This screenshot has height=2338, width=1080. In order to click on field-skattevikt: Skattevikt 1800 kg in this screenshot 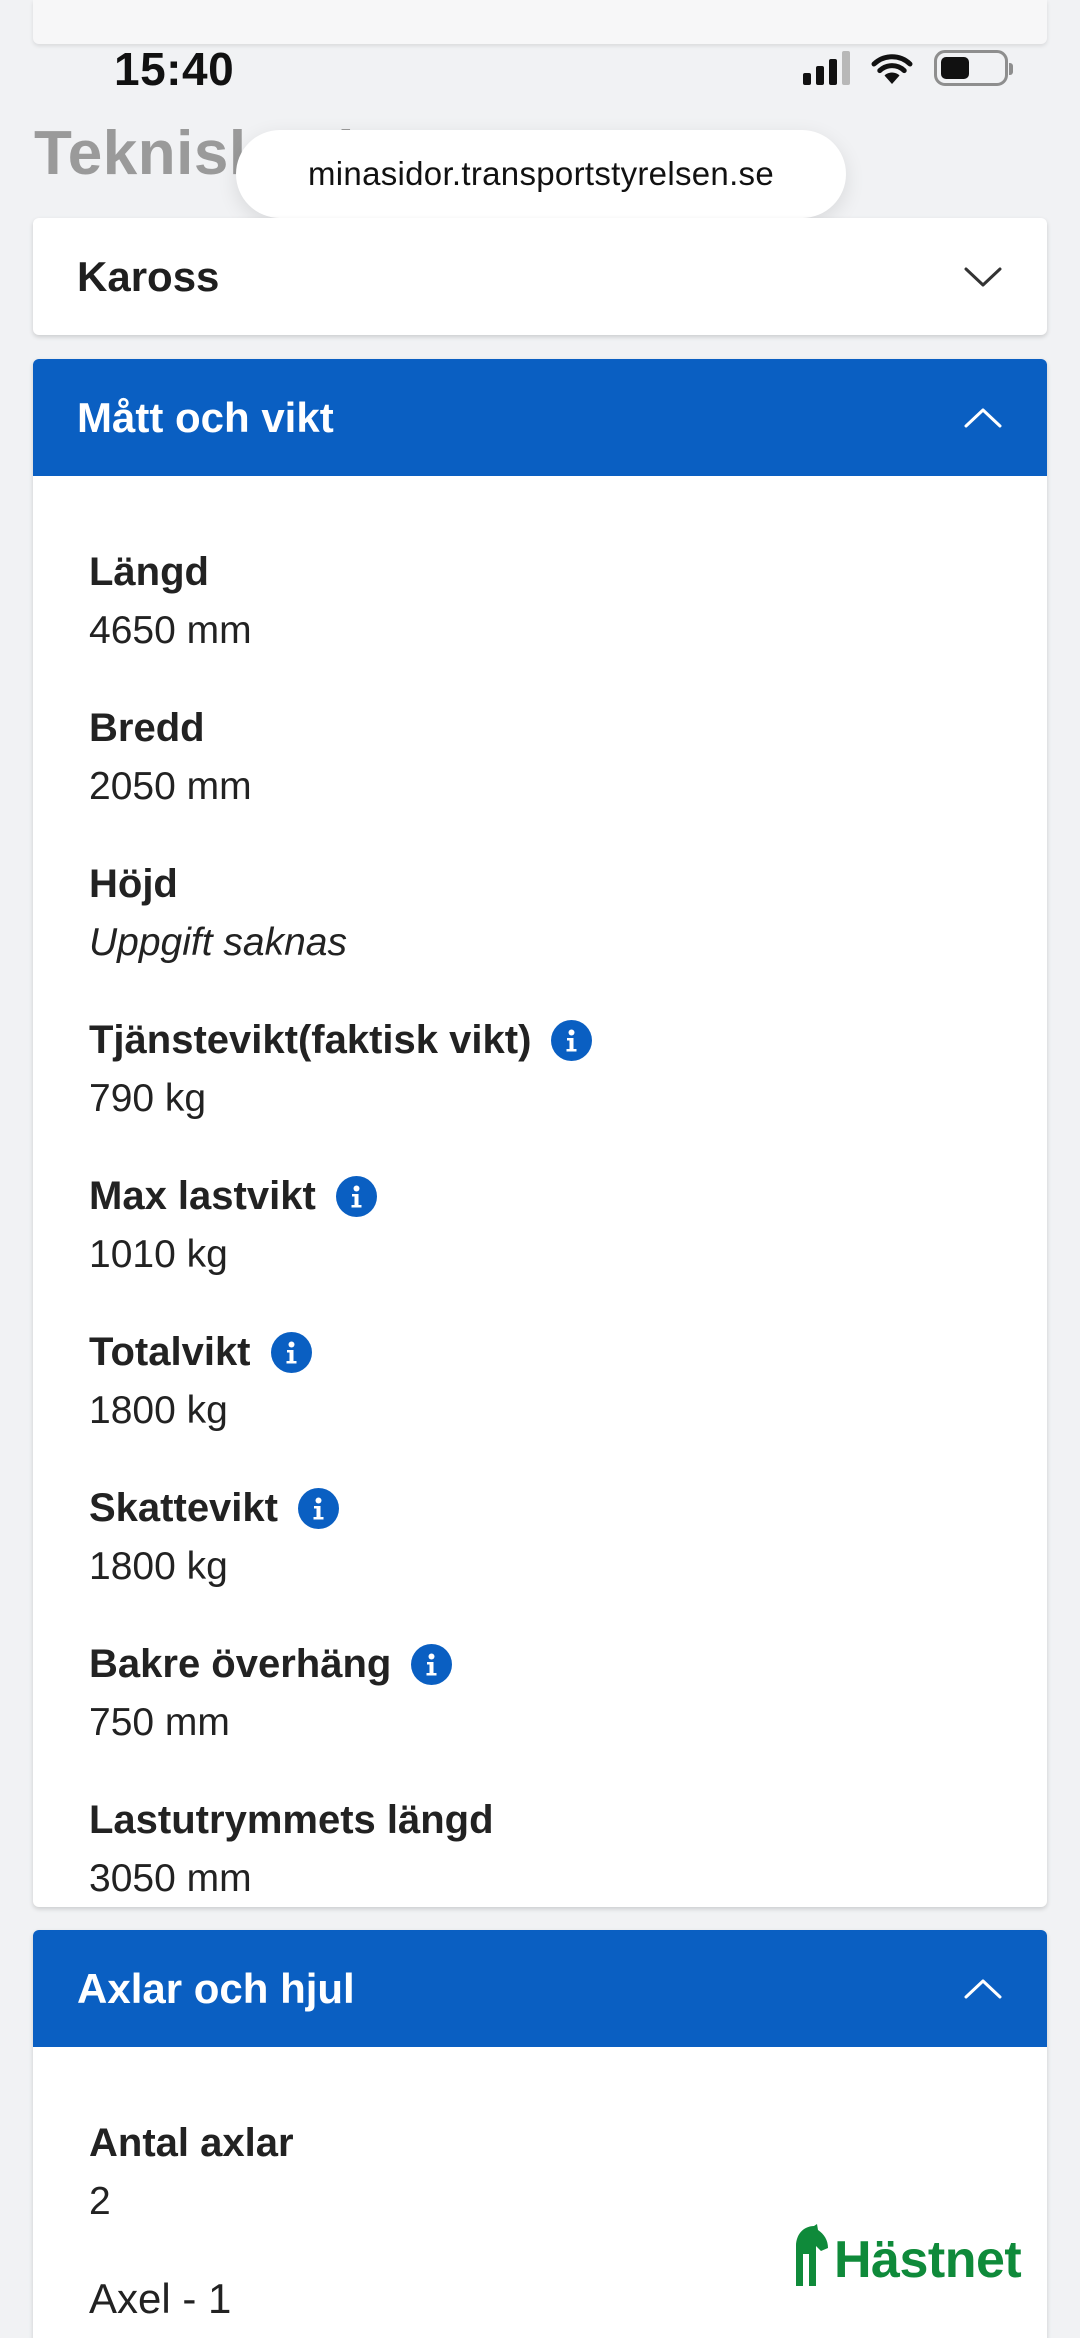, I will do `click(540, 1538)`.